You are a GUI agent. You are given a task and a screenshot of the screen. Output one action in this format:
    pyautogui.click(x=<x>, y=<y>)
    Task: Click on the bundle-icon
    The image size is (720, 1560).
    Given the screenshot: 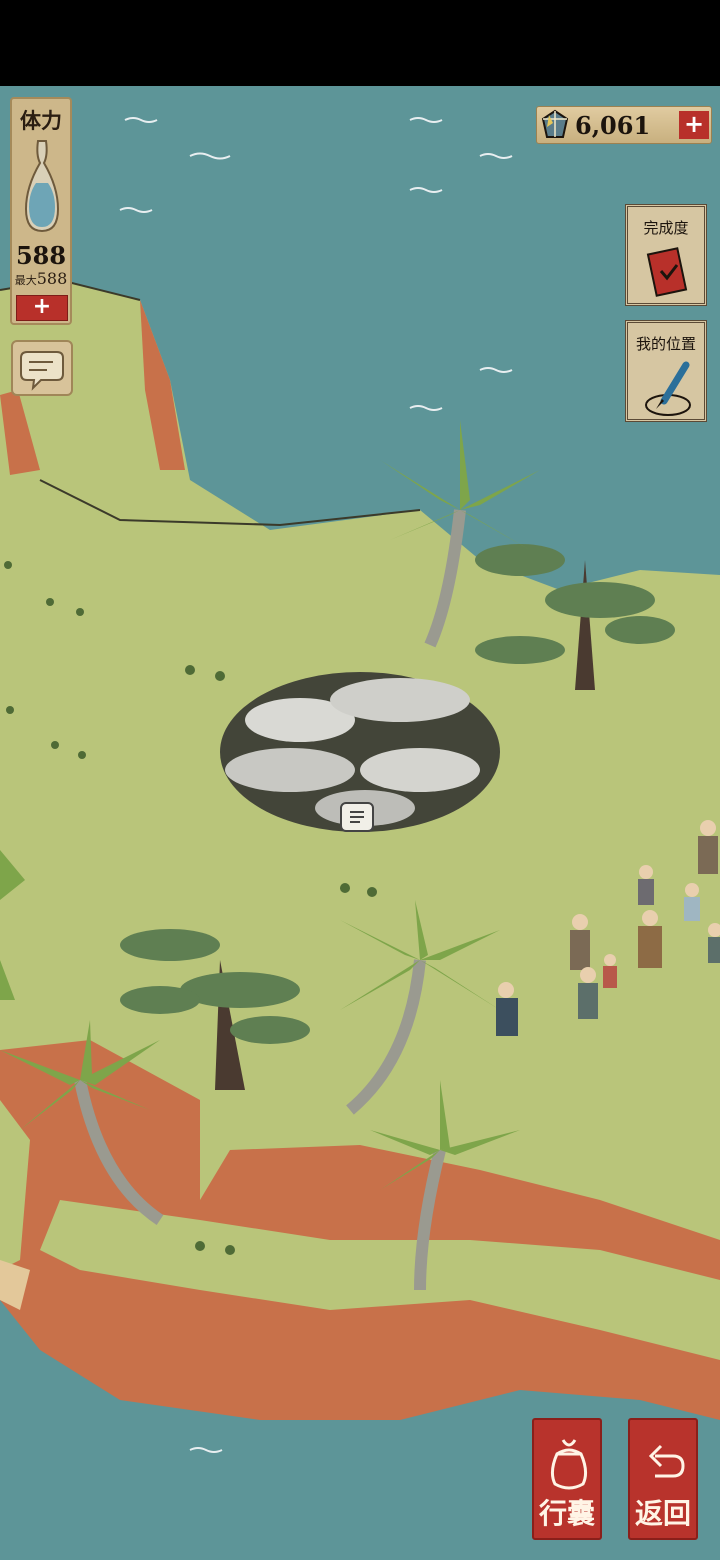 What is the action you would take?
    pyautogui.click(x=569, y=1464)
    